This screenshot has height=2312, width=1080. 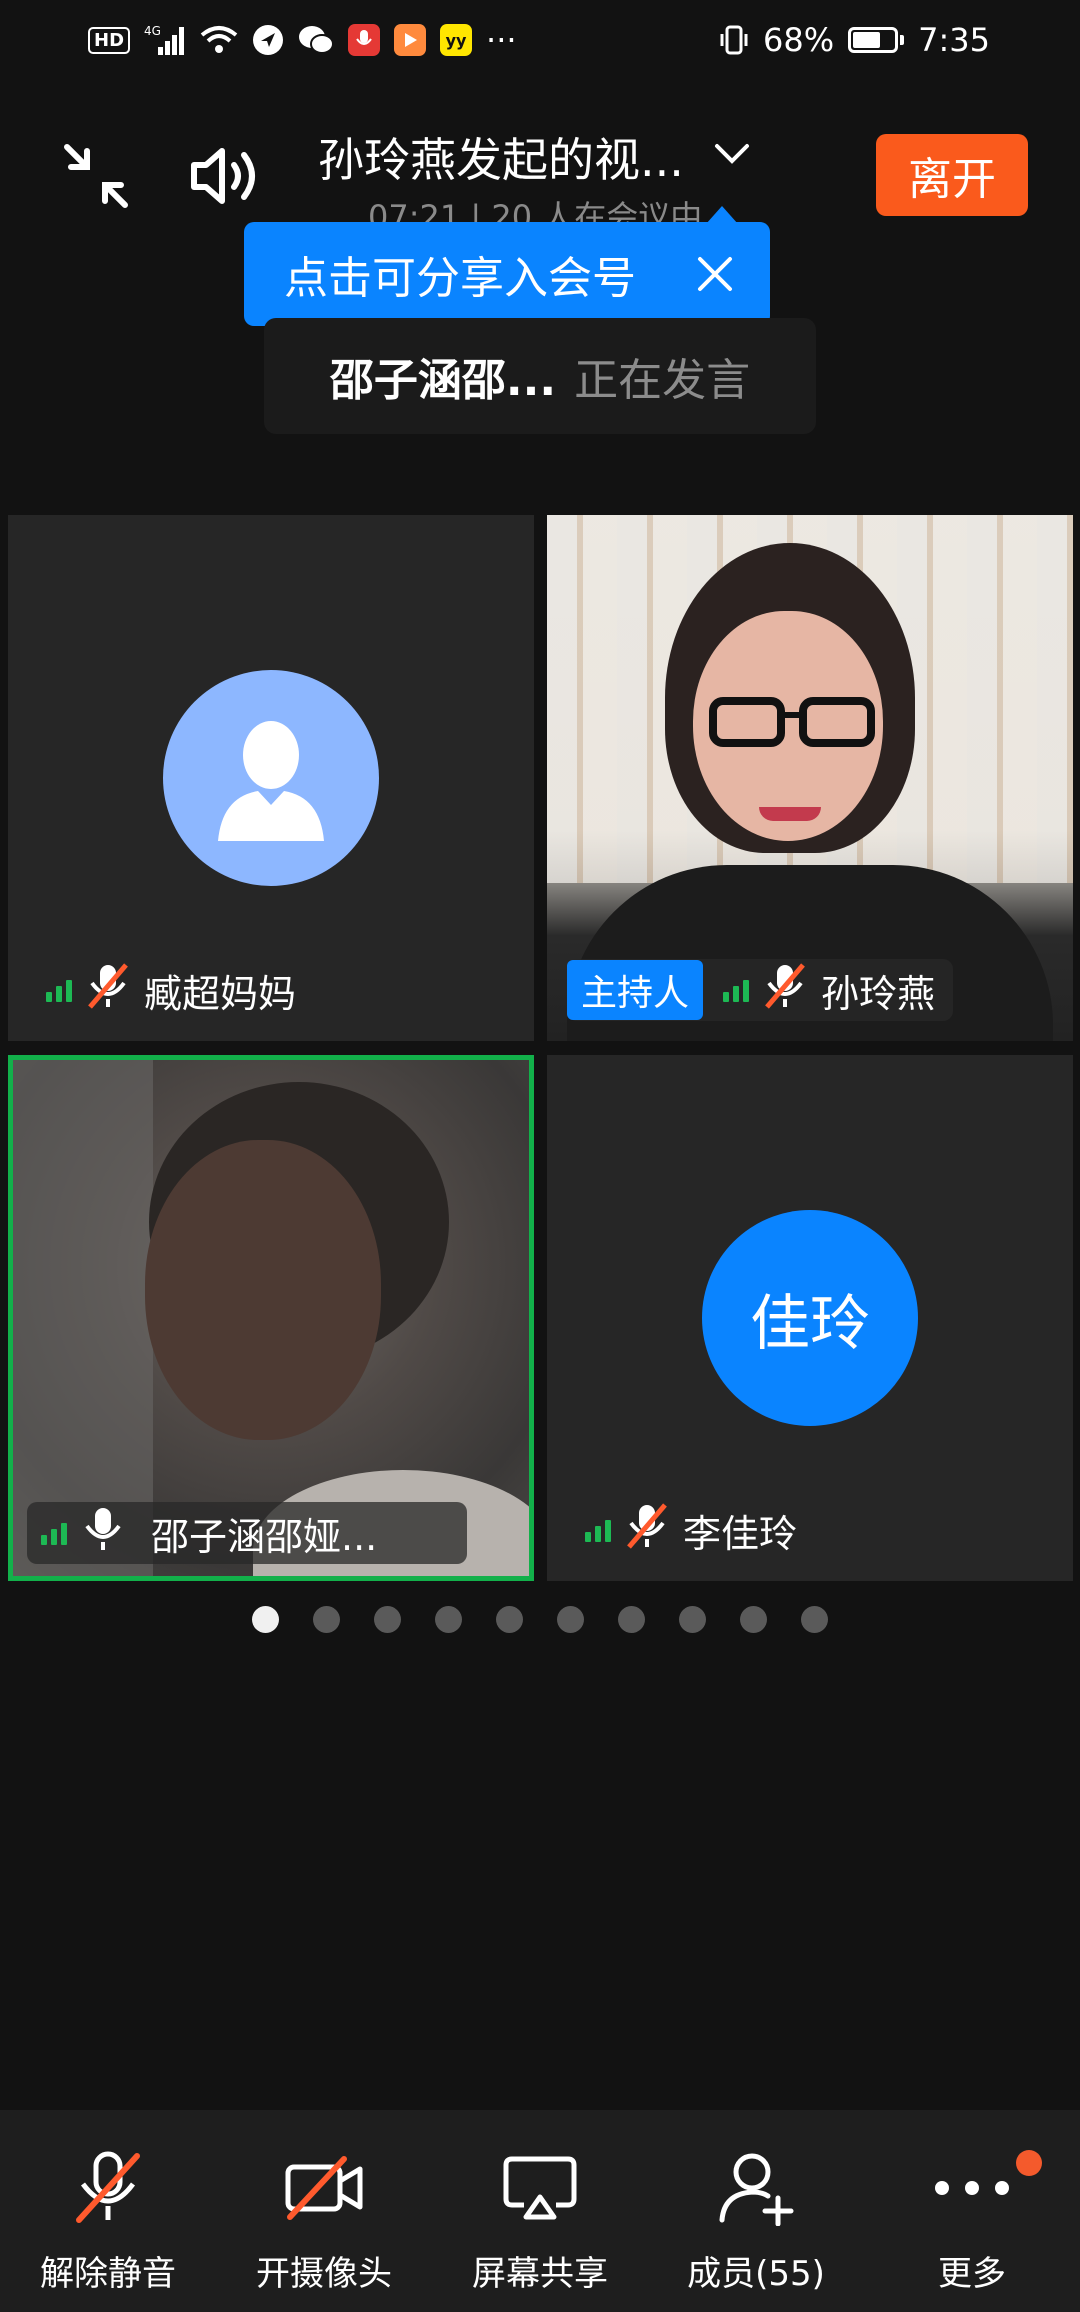 What do you see at coordinates (271, 781) in the screenshot?
I see `person-icon` at bounding box center [271, 781].